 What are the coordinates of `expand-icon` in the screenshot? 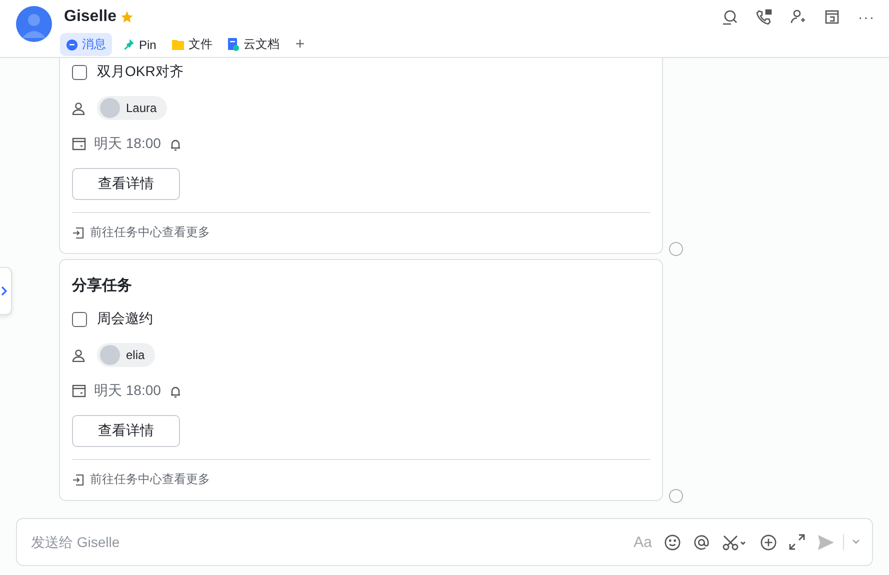 It's located at (797, 542).